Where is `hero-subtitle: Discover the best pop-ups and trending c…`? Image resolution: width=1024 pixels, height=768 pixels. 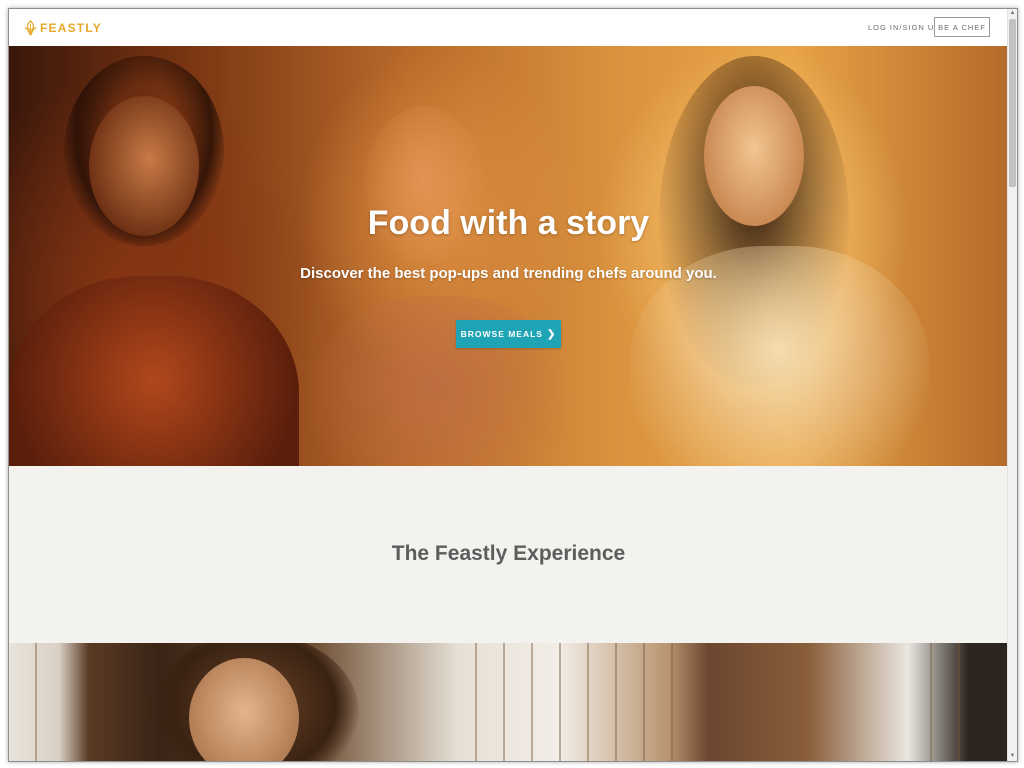 hero-subtitle: Discover the best pop-ups and trending c… is located at coordinates (508, 273).